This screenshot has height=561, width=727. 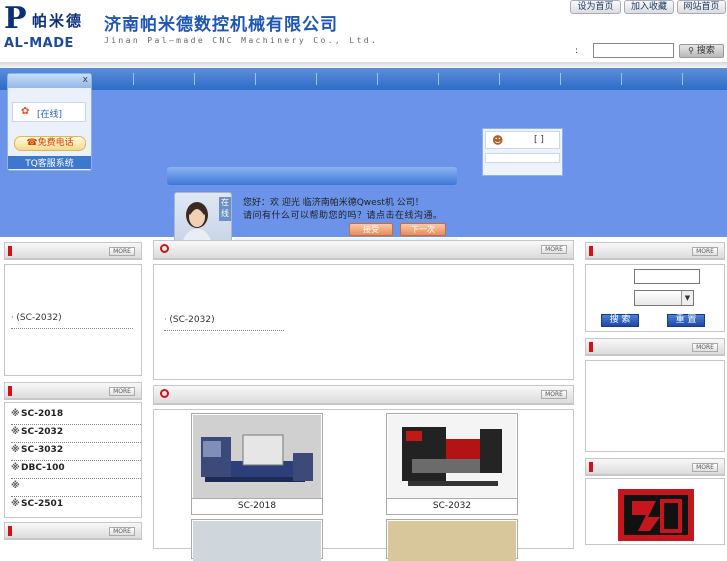 What do you see at coordinates (595, 7) in the screenshot?
I see `set-homepage-link: 设为首页` at bounding box center [595, 7].